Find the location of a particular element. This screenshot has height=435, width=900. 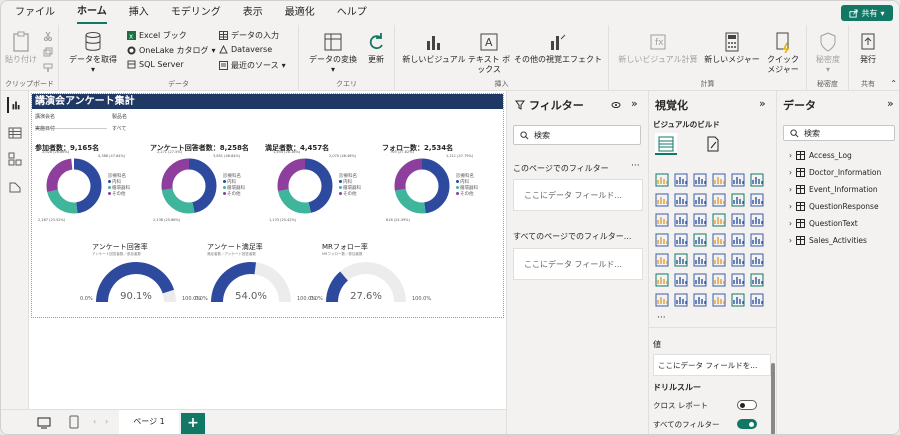

excel-button: x Excel ブック is located at coordinates (157, 35).